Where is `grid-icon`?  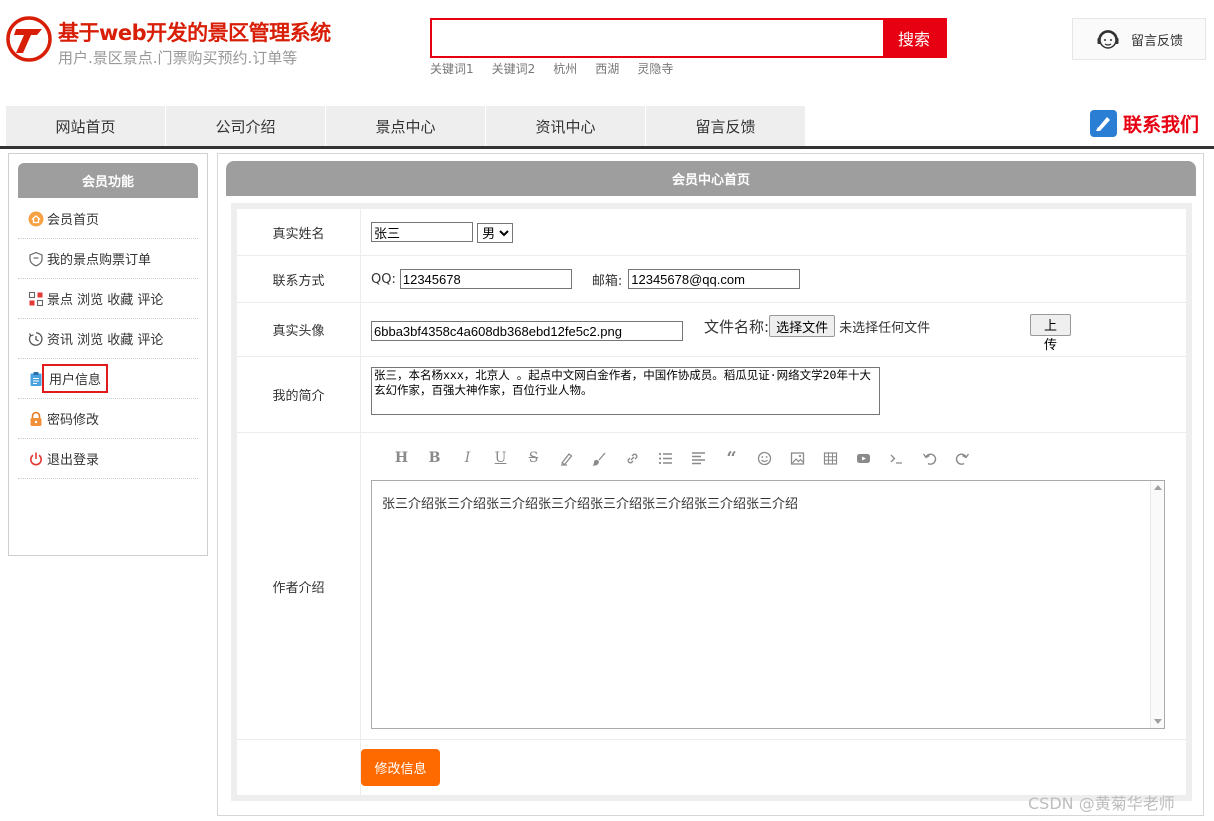 grid-icon is located at coordinates (36, 298).